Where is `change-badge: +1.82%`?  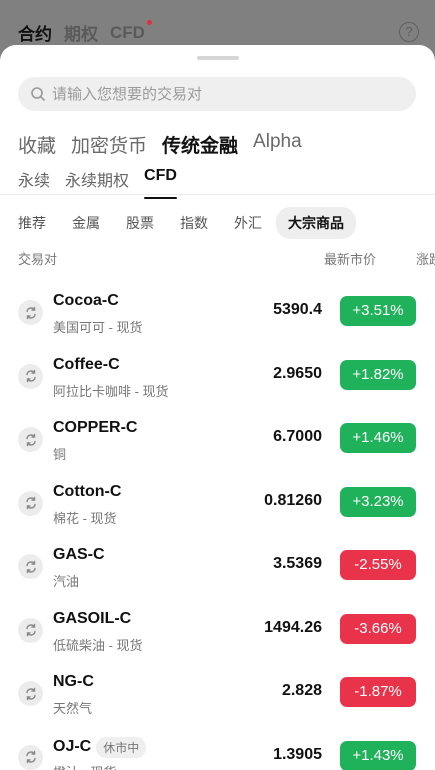
change-badge: +1.82% is located at coordinates (378, 374).